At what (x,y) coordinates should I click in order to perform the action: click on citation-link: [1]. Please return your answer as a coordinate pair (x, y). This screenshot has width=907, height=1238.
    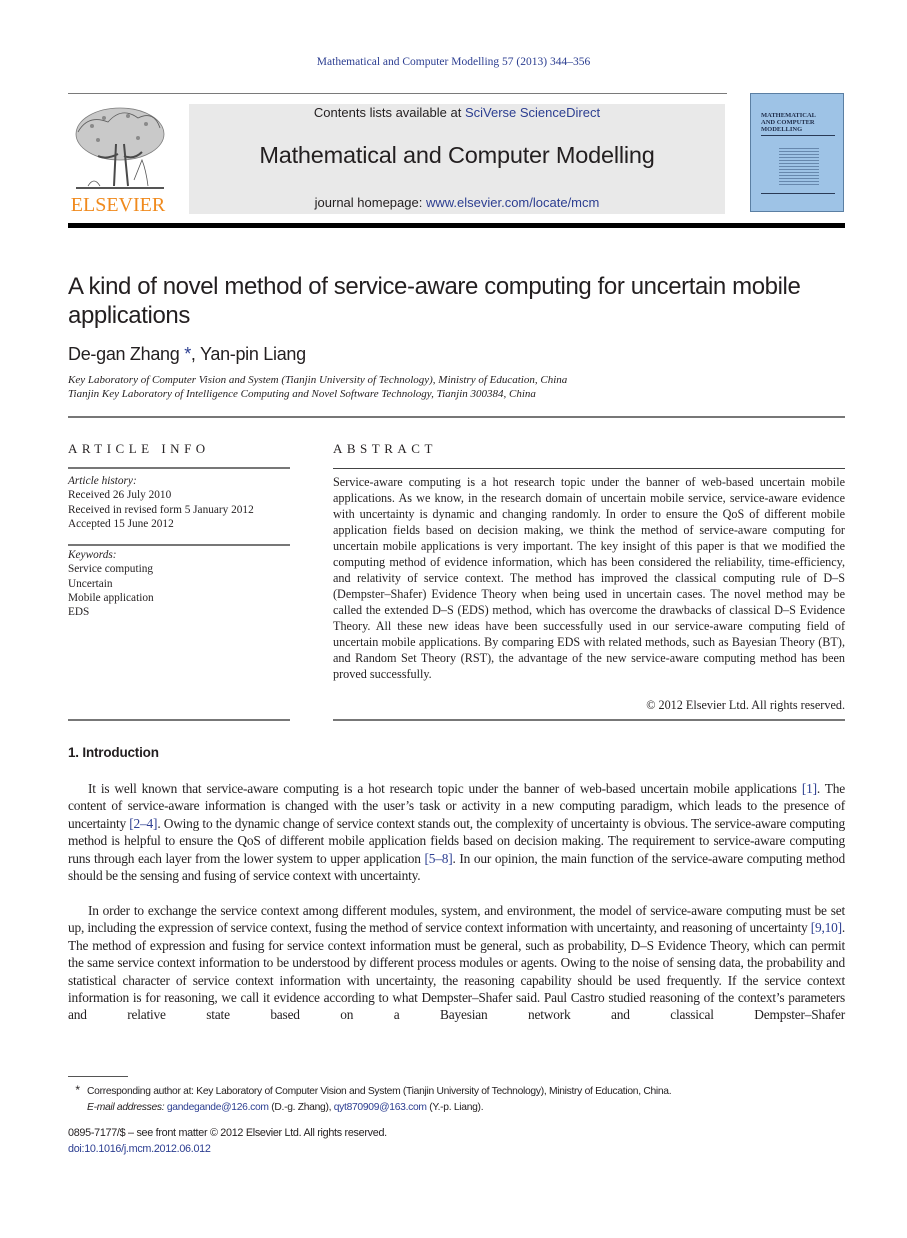
    Looking at the image, I should click on (809, 788).